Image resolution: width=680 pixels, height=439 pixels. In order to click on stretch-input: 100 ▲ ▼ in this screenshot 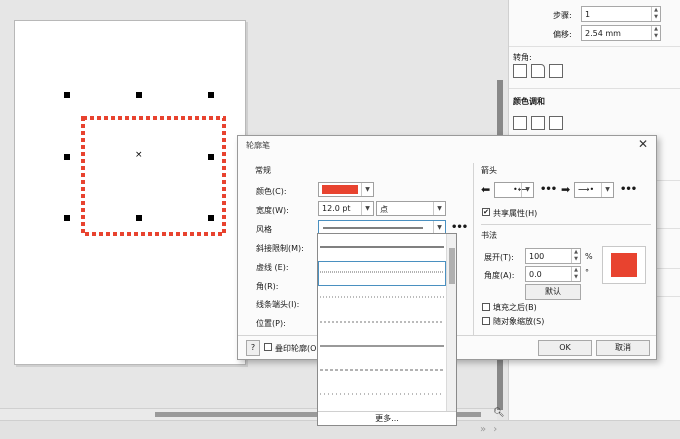, I will do `click(553, 256)`.